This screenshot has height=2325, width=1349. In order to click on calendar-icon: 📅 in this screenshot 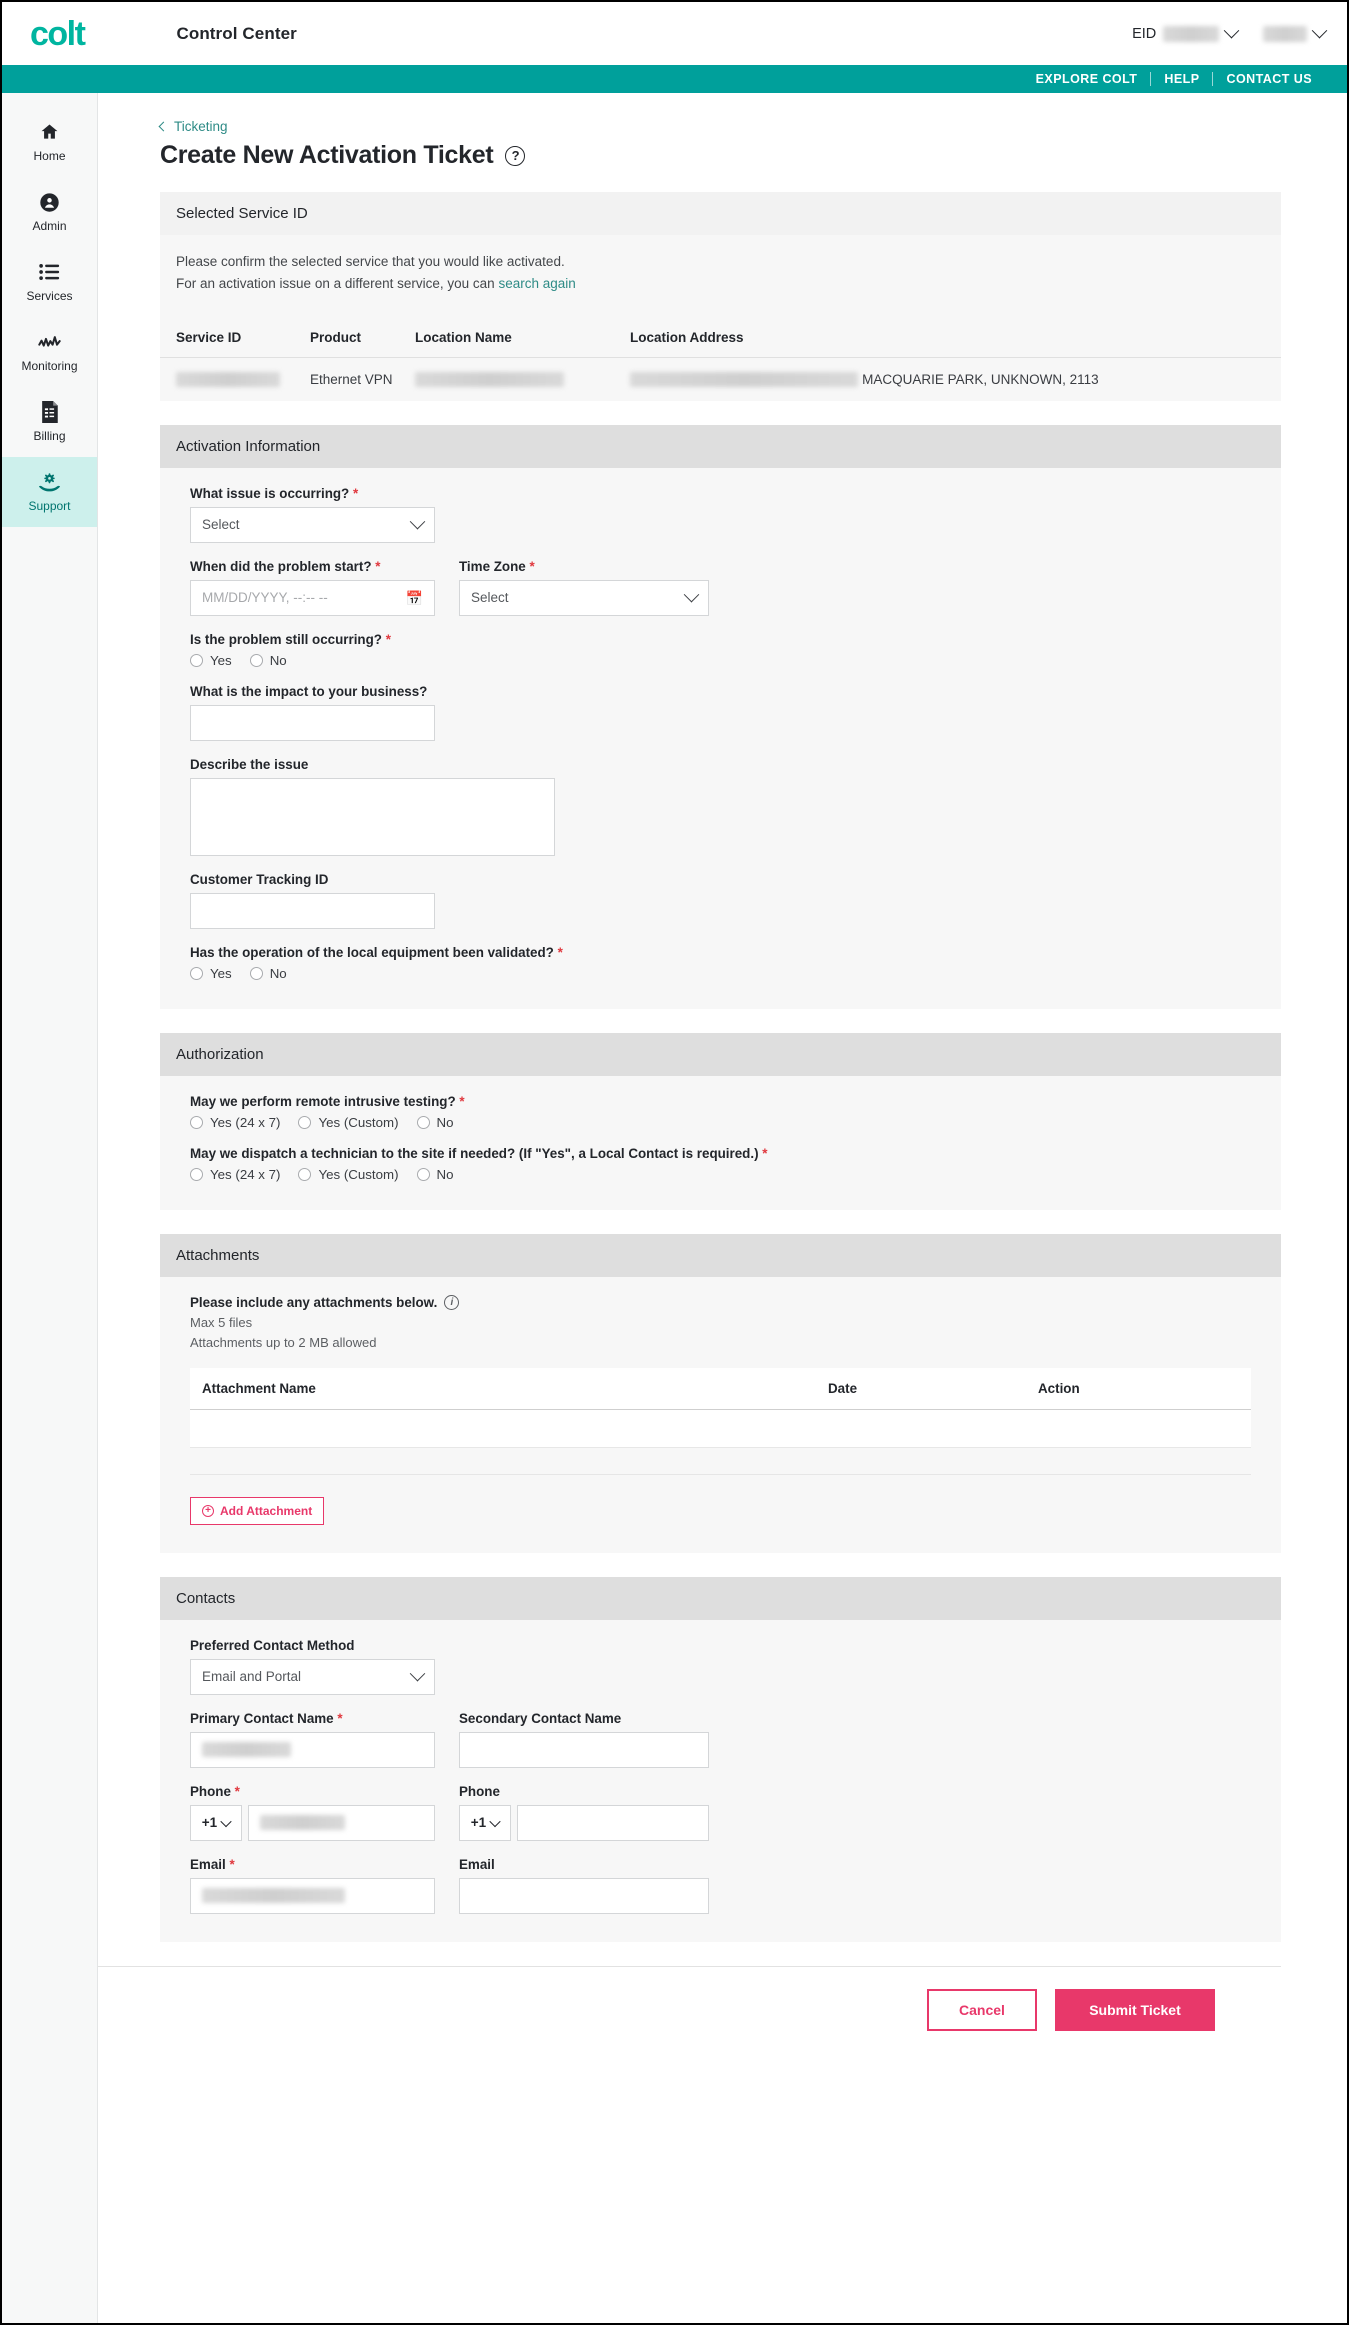, I will do `click(414, 598)`.